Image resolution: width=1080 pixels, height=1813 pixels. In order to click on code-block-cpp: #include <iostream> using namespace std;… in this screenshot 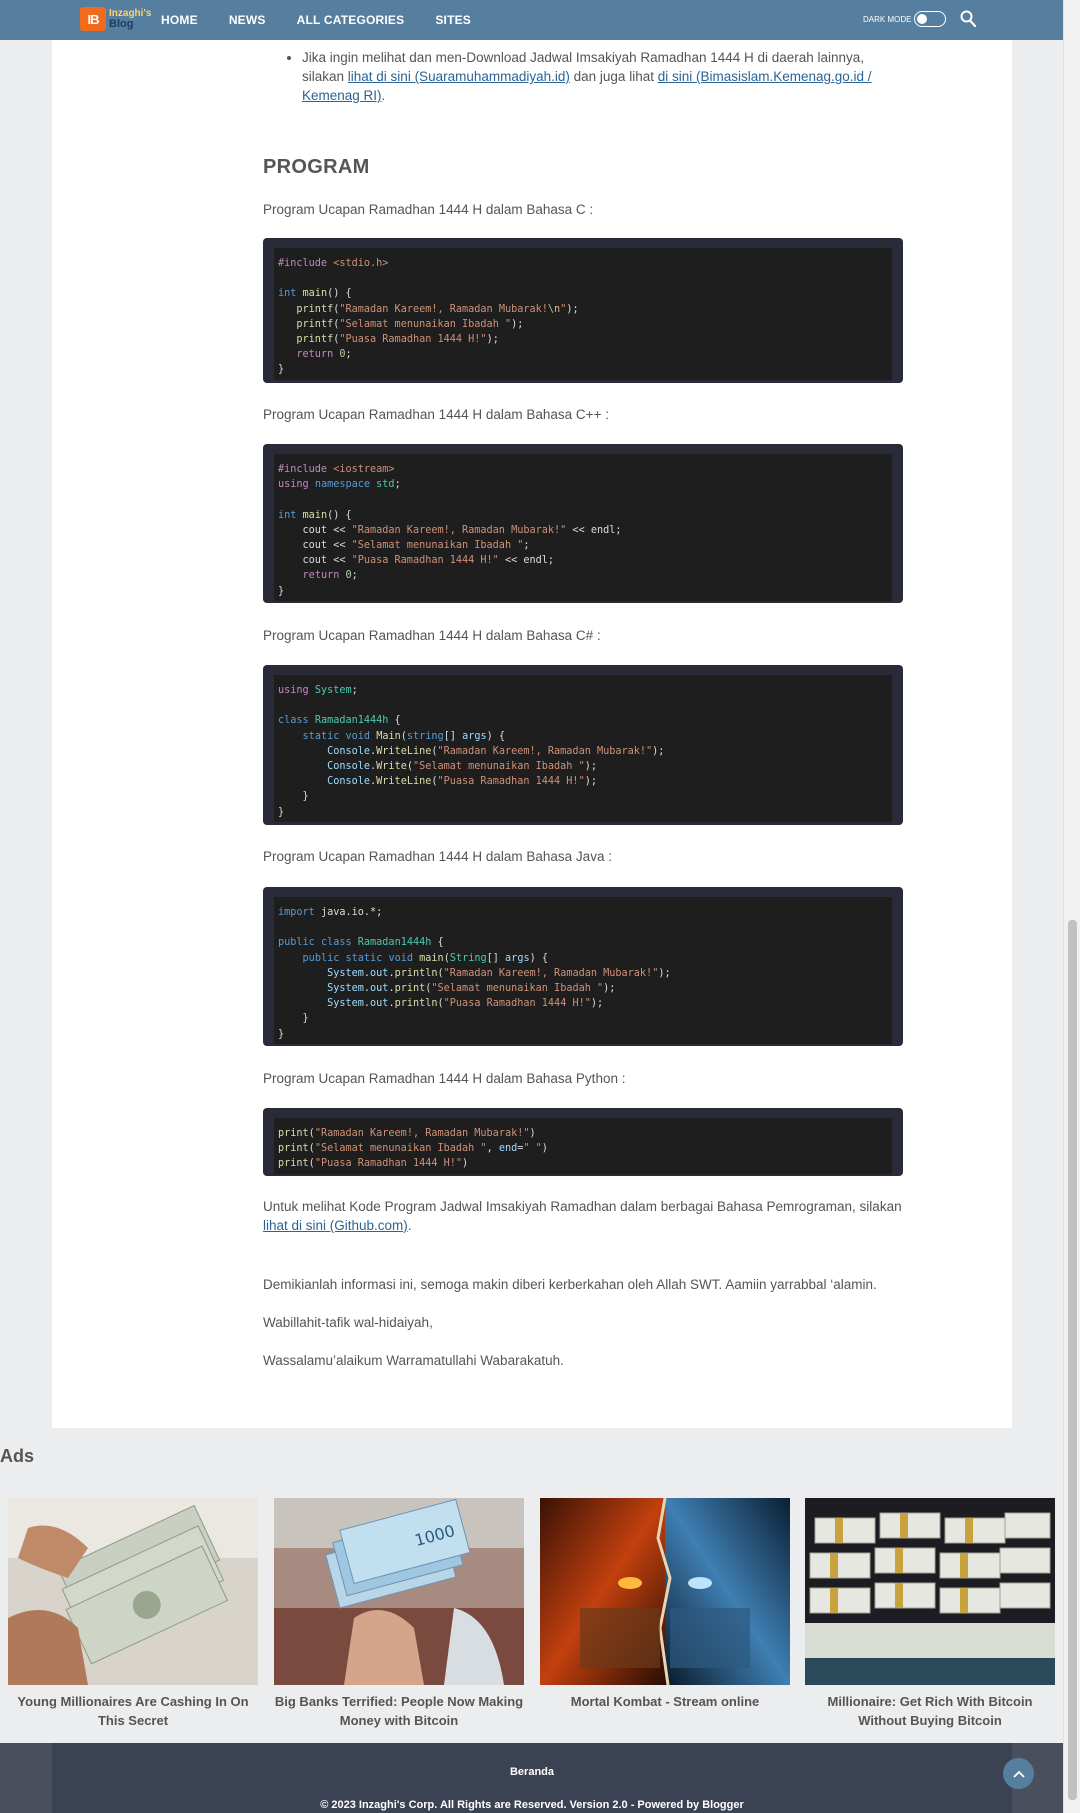, I will do `click(583, 523)`.